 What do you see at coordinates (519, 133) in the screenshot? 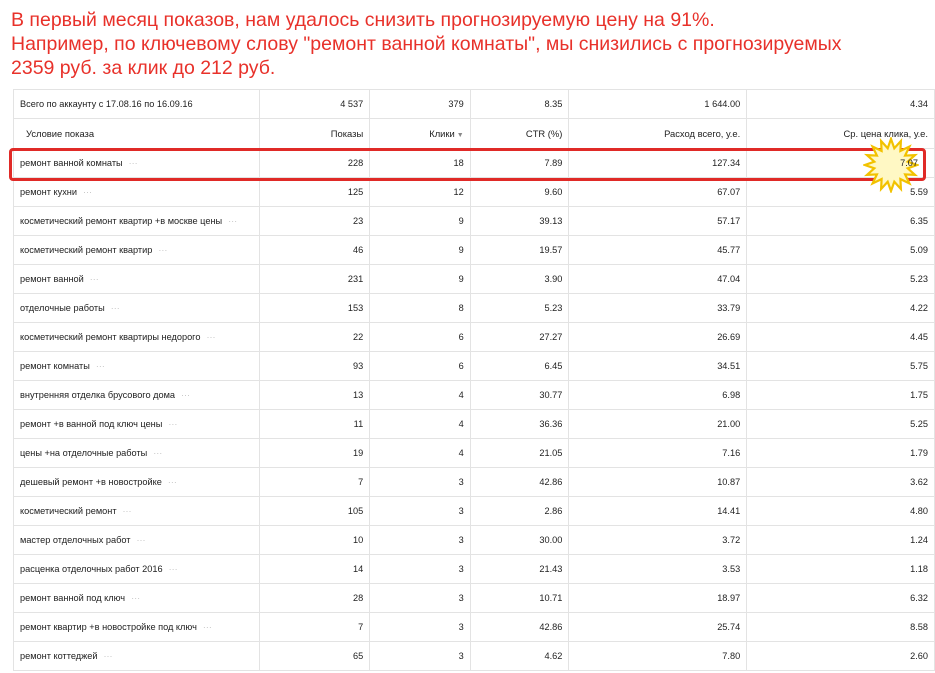
I see `column-header-ctr: CTR (%)` at bounding box center [519, 133].